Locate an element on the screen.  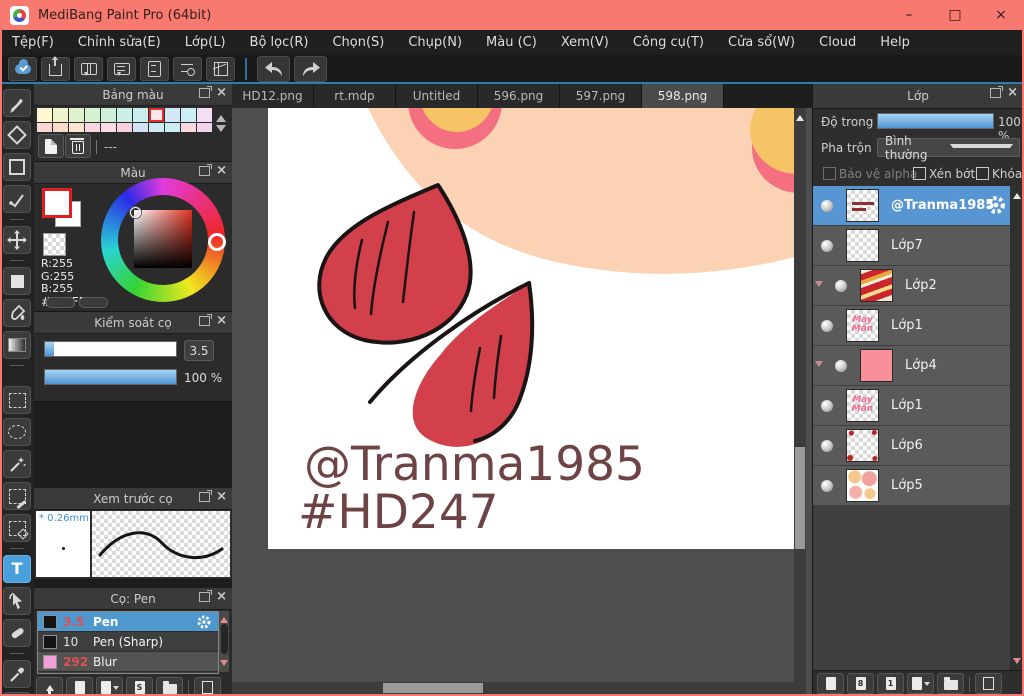
tool-select-lasso is located at coordinates (17, 432).